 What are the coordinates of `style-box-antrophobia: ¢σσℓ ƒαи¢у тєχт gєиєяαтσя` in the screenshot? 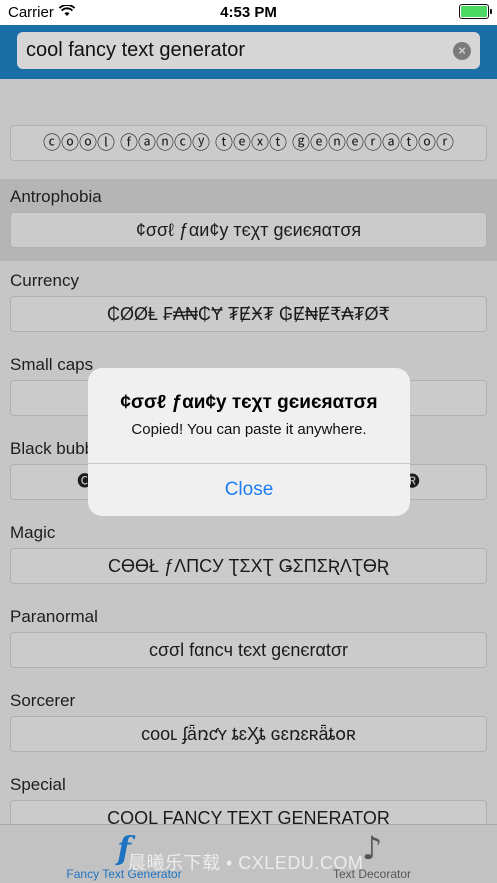 It's located at (248, 230).